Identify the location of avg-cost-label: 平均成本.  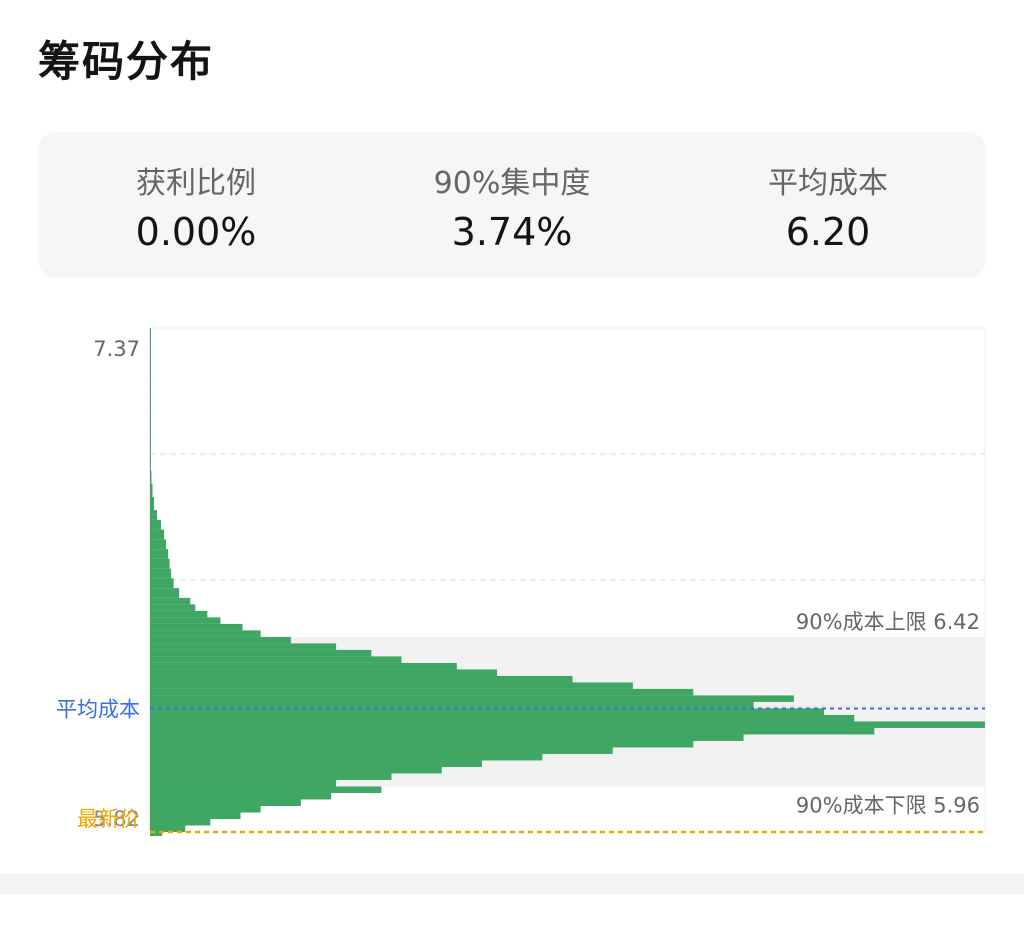
(98, 709).